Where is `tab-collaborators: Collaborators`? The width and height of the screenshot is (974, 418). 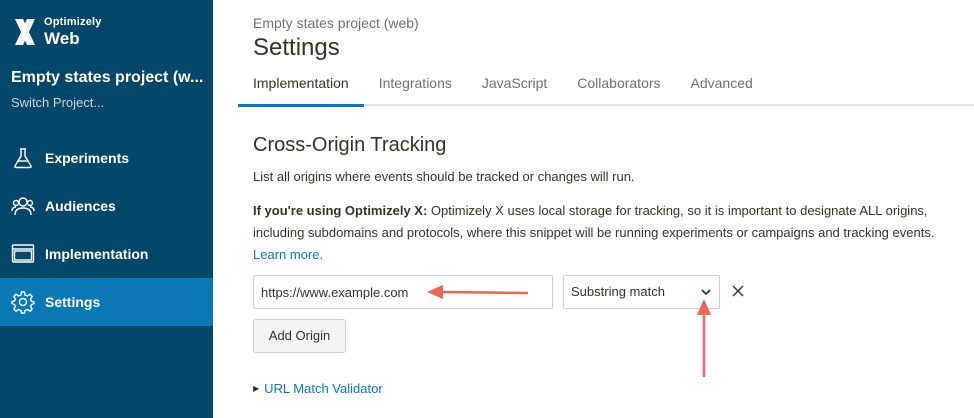 tab-collaborators: Collaborators is located at coordinates (618, 84).